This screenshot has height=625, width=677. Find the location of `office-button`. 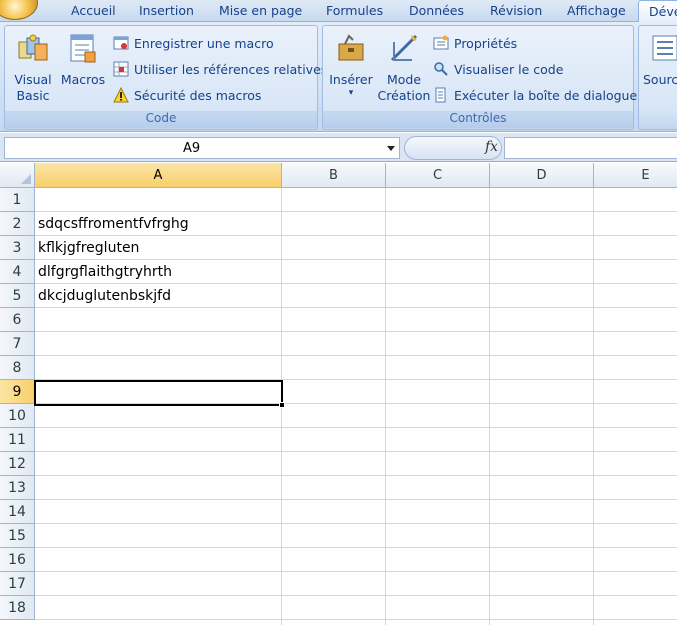

office-button is located at coordinates (19, 10).